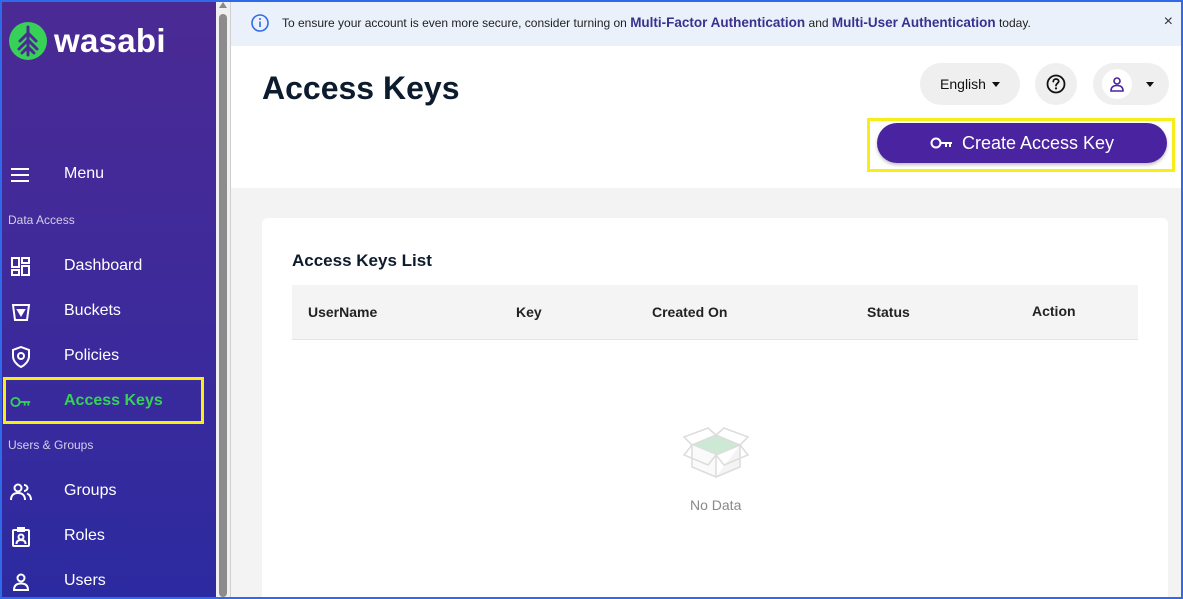 The width and height of the screenshot is (1183, 599). Describe the element at coordinates (223, 5) in the screenshot. I see `scroll-up-arrow-icon` at that location.